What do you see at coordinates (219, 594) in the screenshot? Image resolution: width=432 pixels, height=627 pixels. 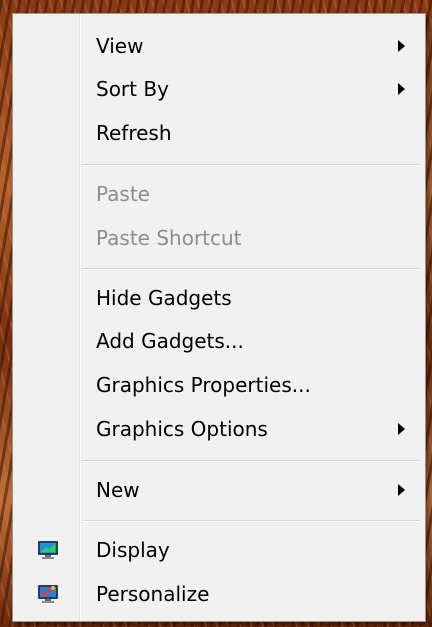 I see `menu-item-personalize: Personalize` at bounding box center [219, 594].